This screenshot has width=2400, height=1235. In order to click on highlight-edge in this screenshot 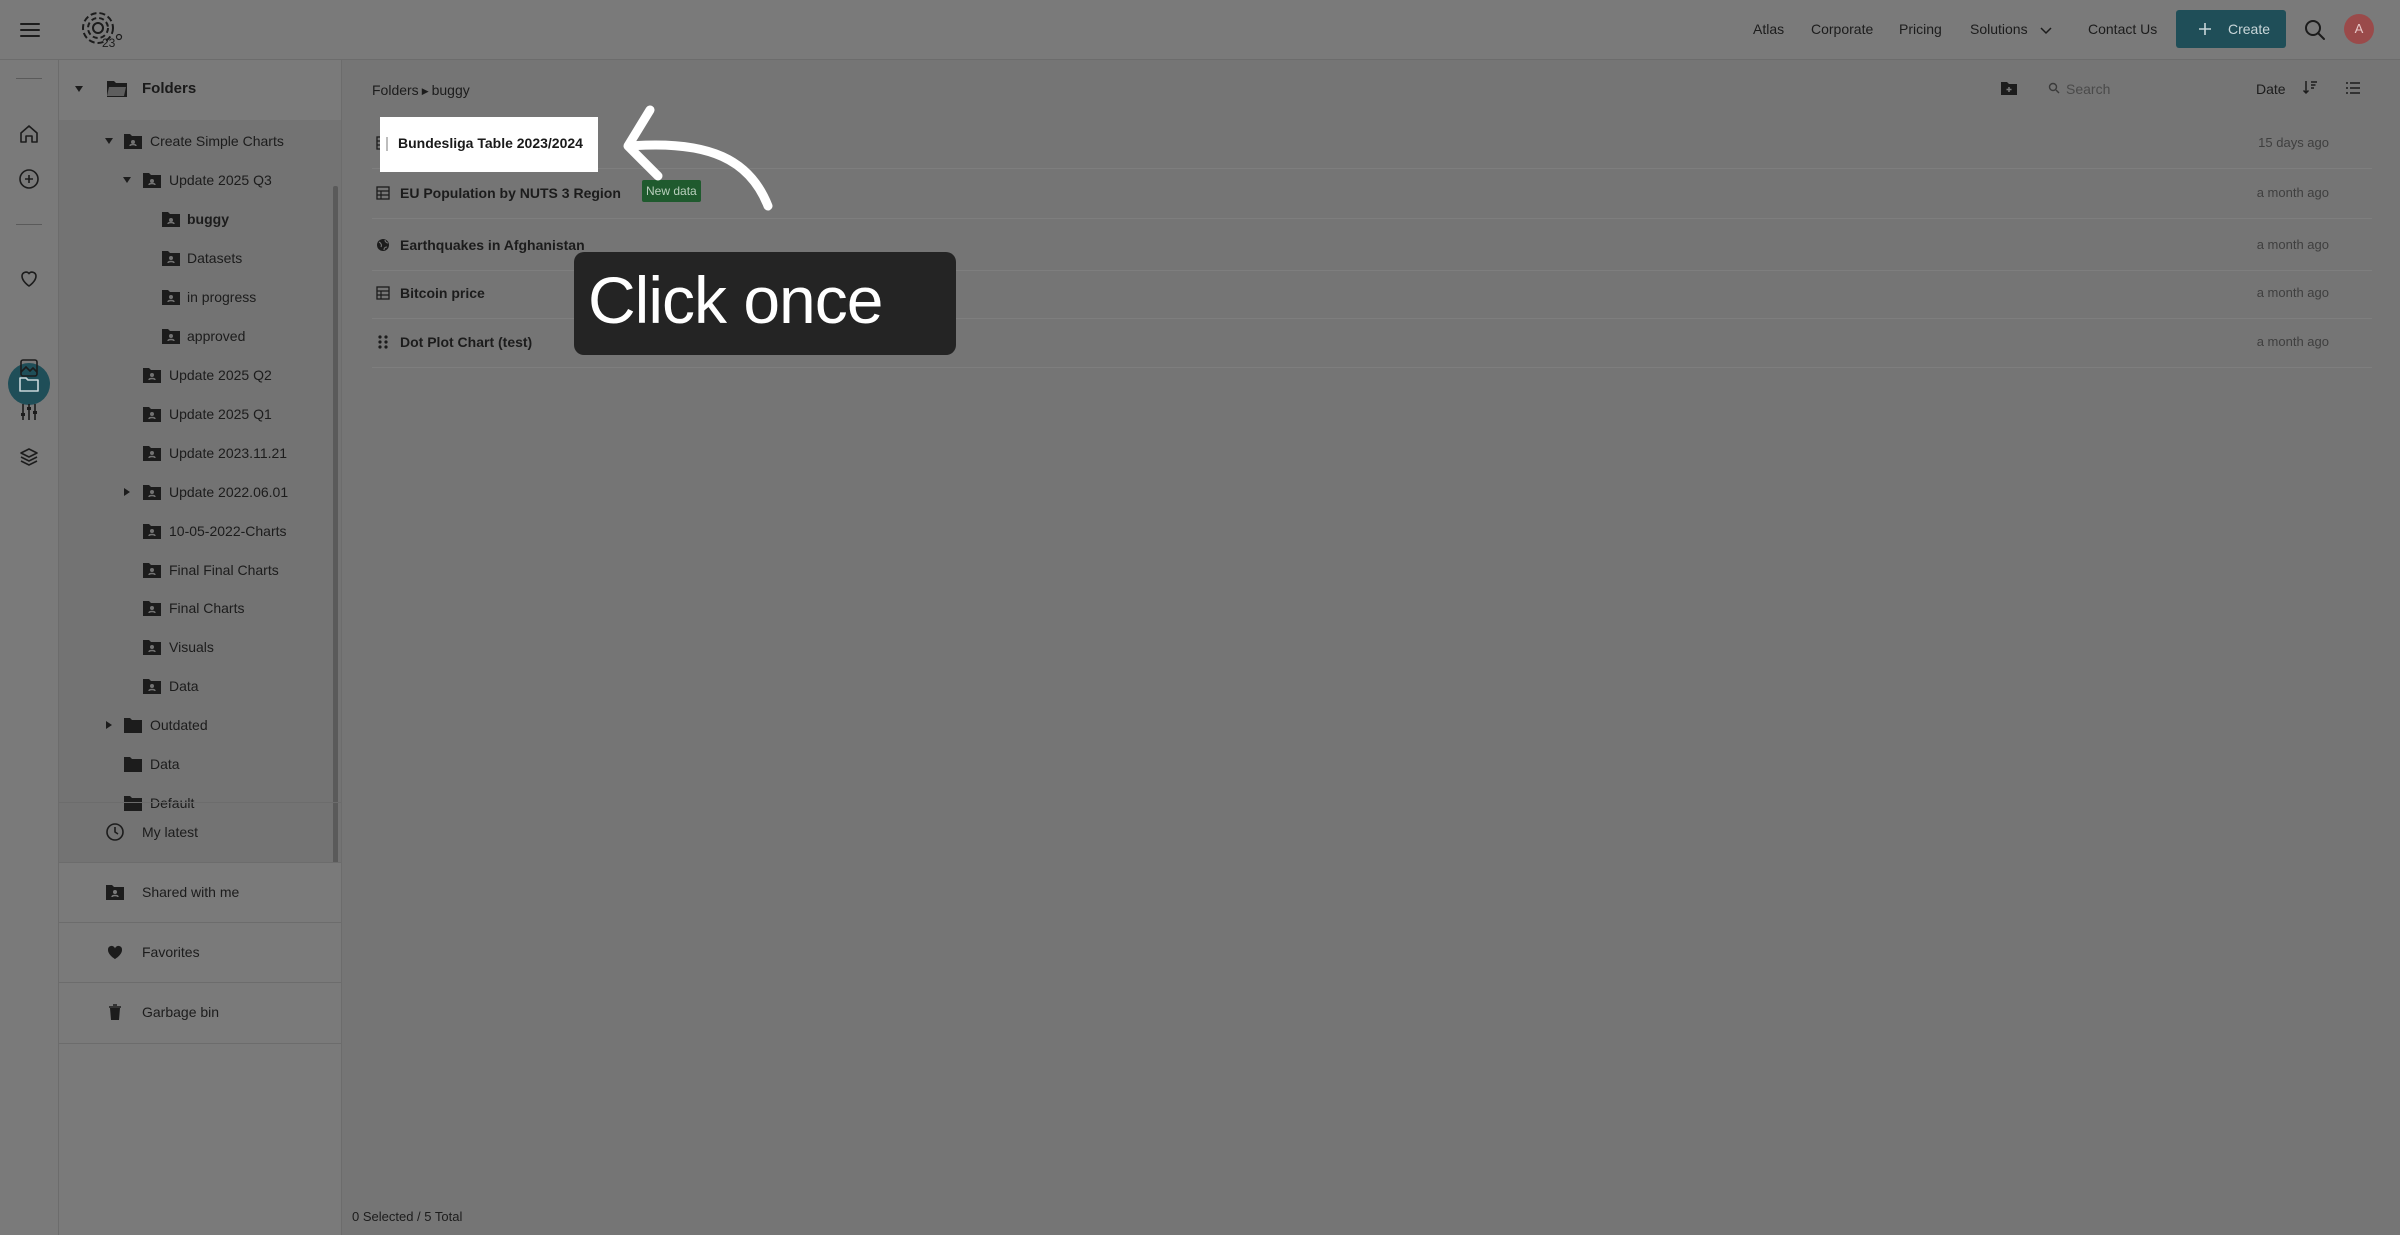, I will do `click(387, 144)`.